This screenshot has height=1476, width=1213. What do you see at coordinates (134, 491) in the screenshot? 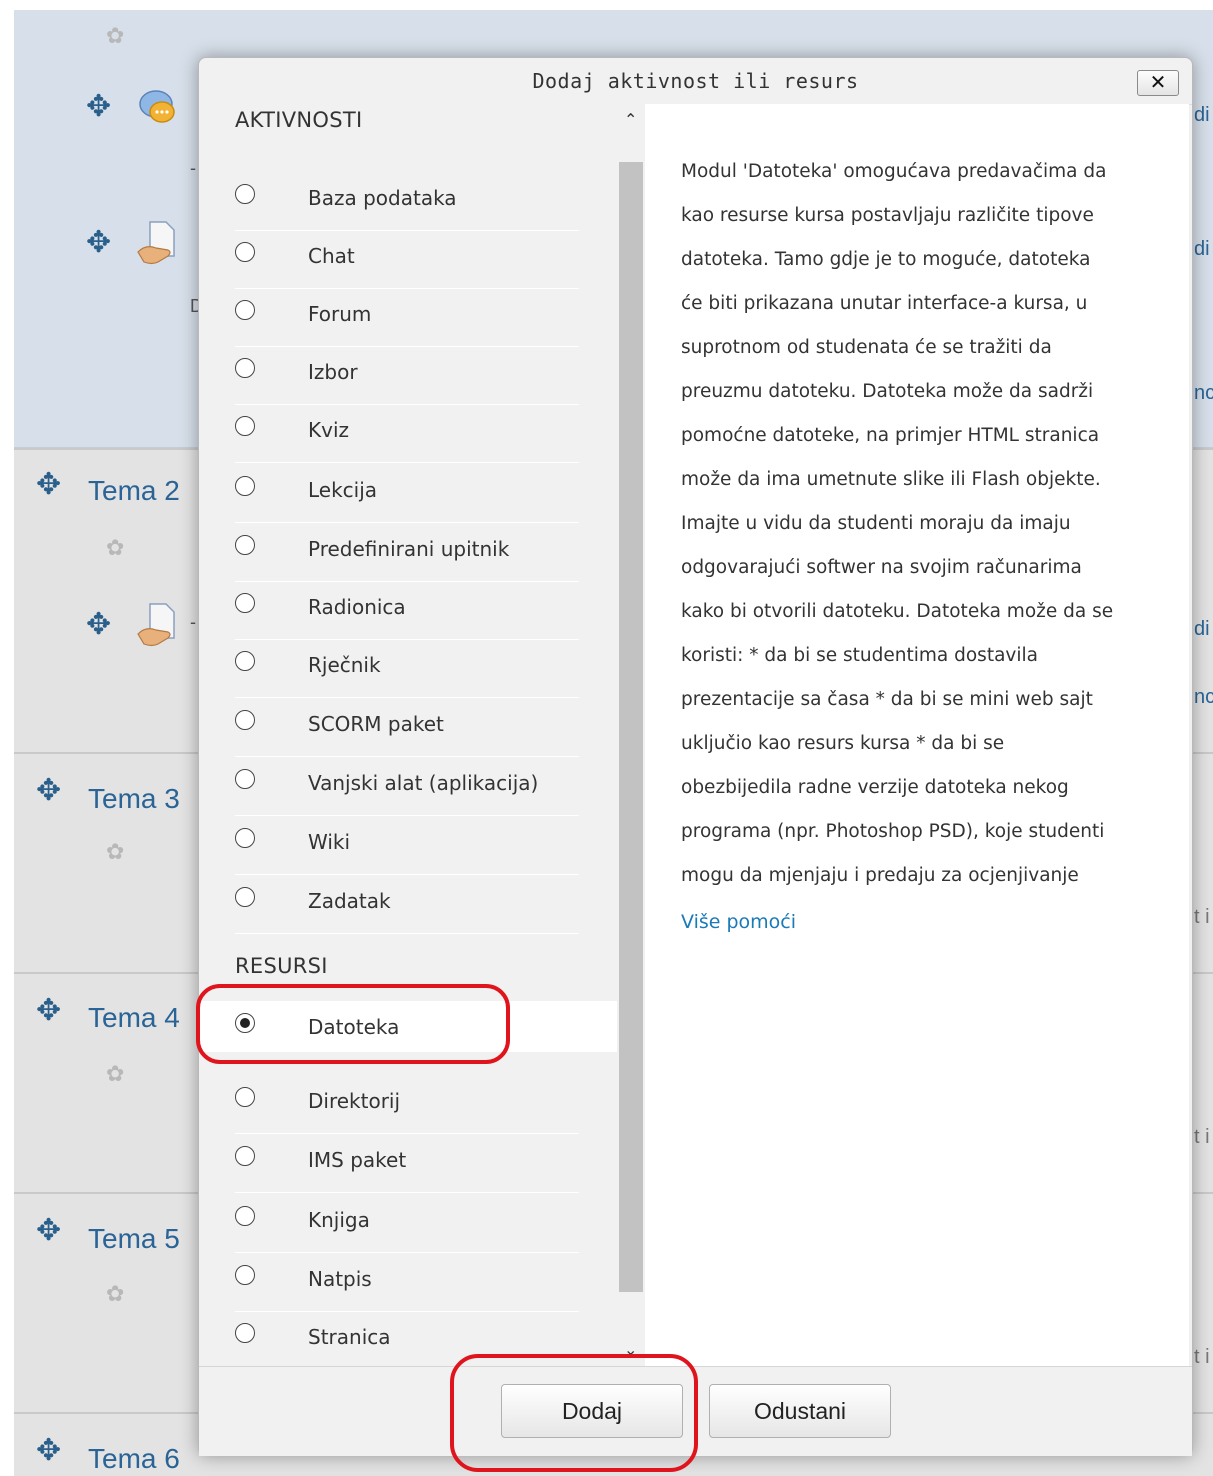
I see `section-title: Tema 2` at bounding box center [134, 491].